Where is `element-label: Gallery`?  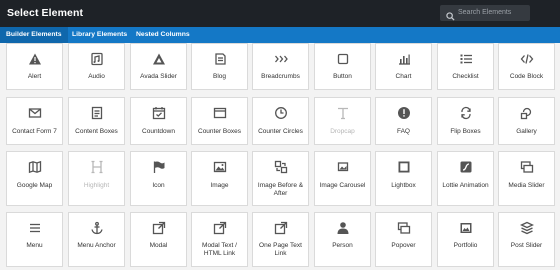
element-label: Gallery is located at coordinates (526, 131).